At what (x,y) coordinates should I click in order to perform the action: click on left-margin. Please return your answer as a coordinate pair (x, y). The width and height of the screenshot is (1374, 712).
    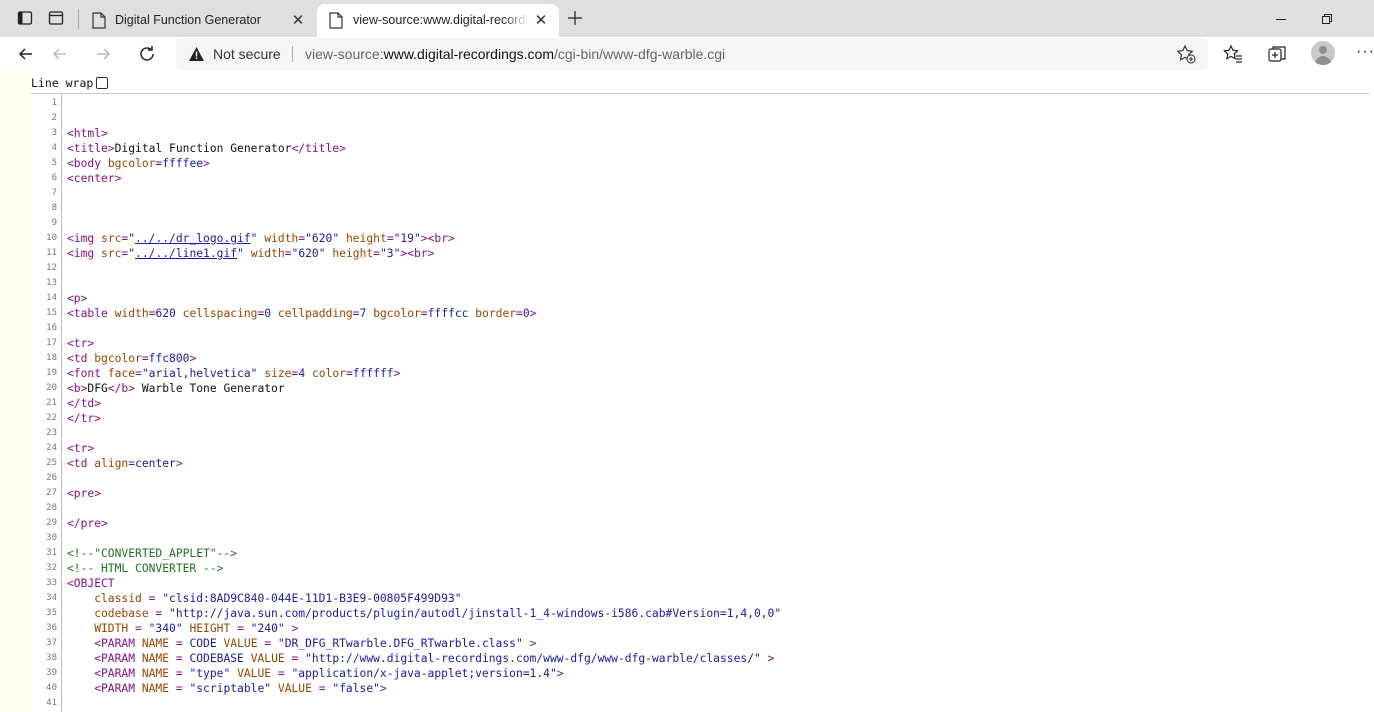
    Looking at the image, I should click on (15, 391).